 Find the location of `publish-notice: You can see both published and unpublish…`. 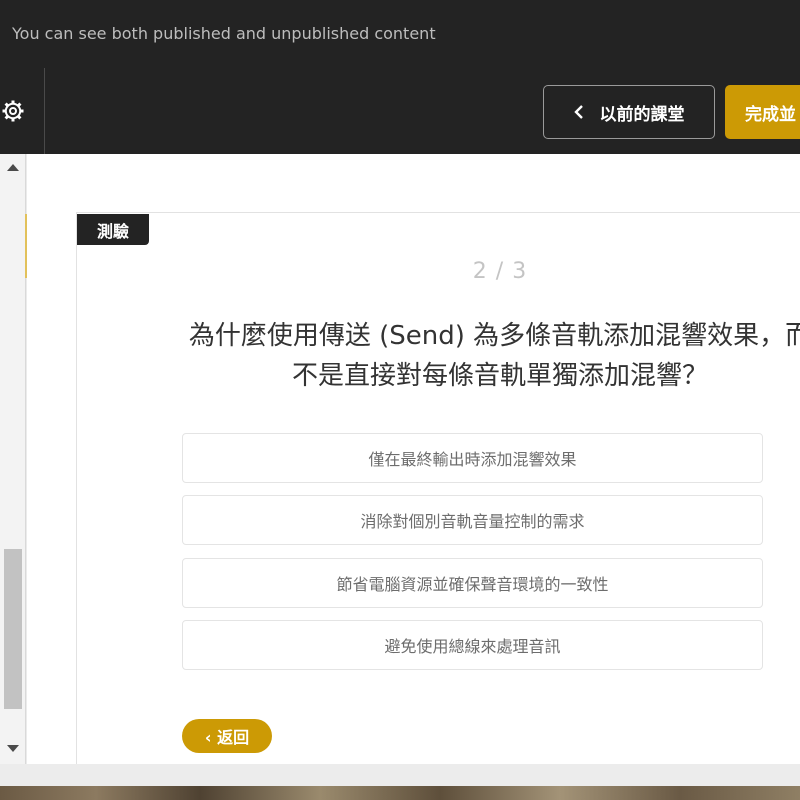

publish-notice: You can see both published and unpublish… is located at coordinates (224, 33).